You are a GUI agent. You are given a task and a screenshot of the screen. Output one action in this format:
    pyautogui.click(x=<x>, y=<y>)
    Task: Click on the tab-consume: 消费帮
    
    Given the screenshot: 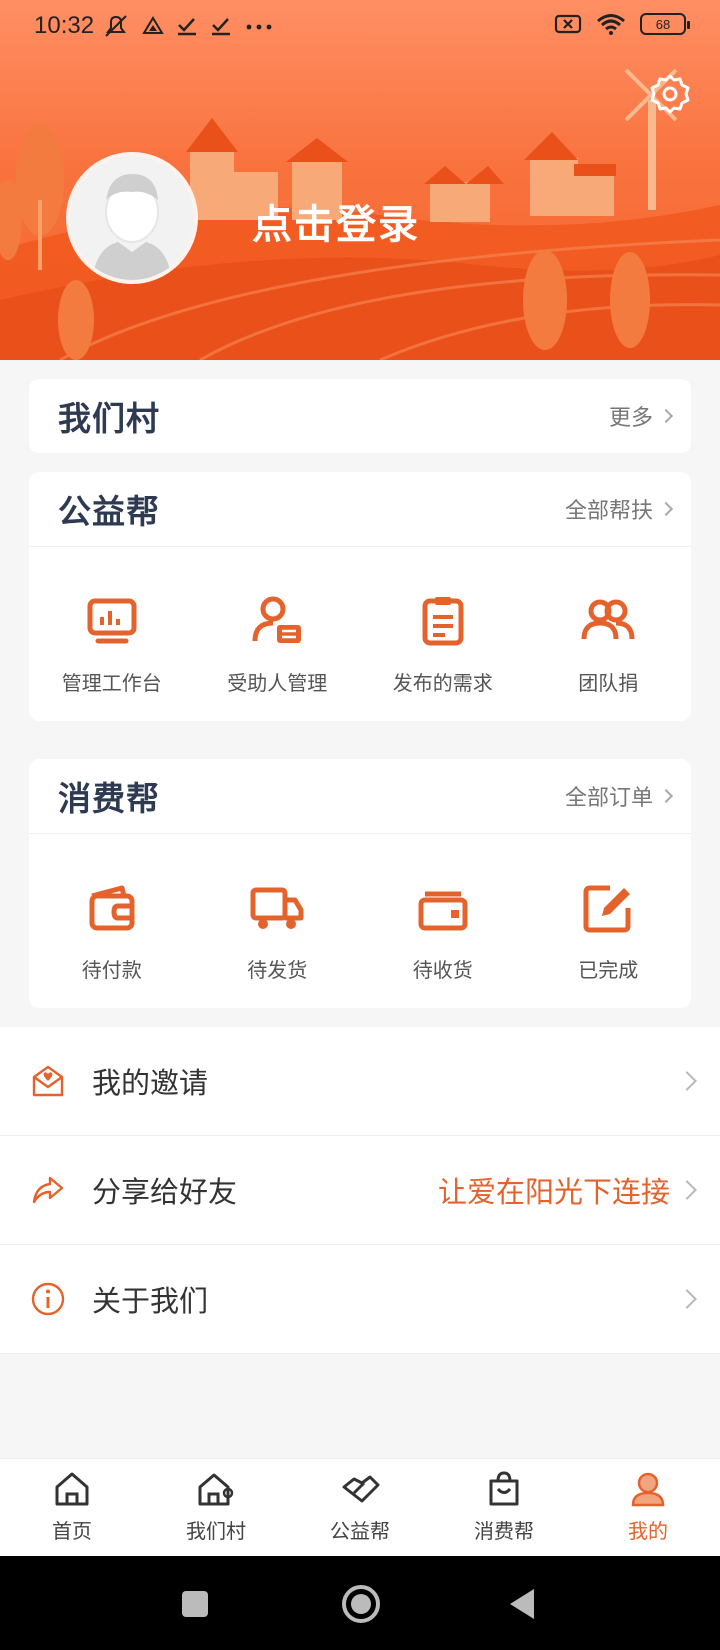 What is the action you would take?
    pyautogui.click(x=504, y=1507)
    